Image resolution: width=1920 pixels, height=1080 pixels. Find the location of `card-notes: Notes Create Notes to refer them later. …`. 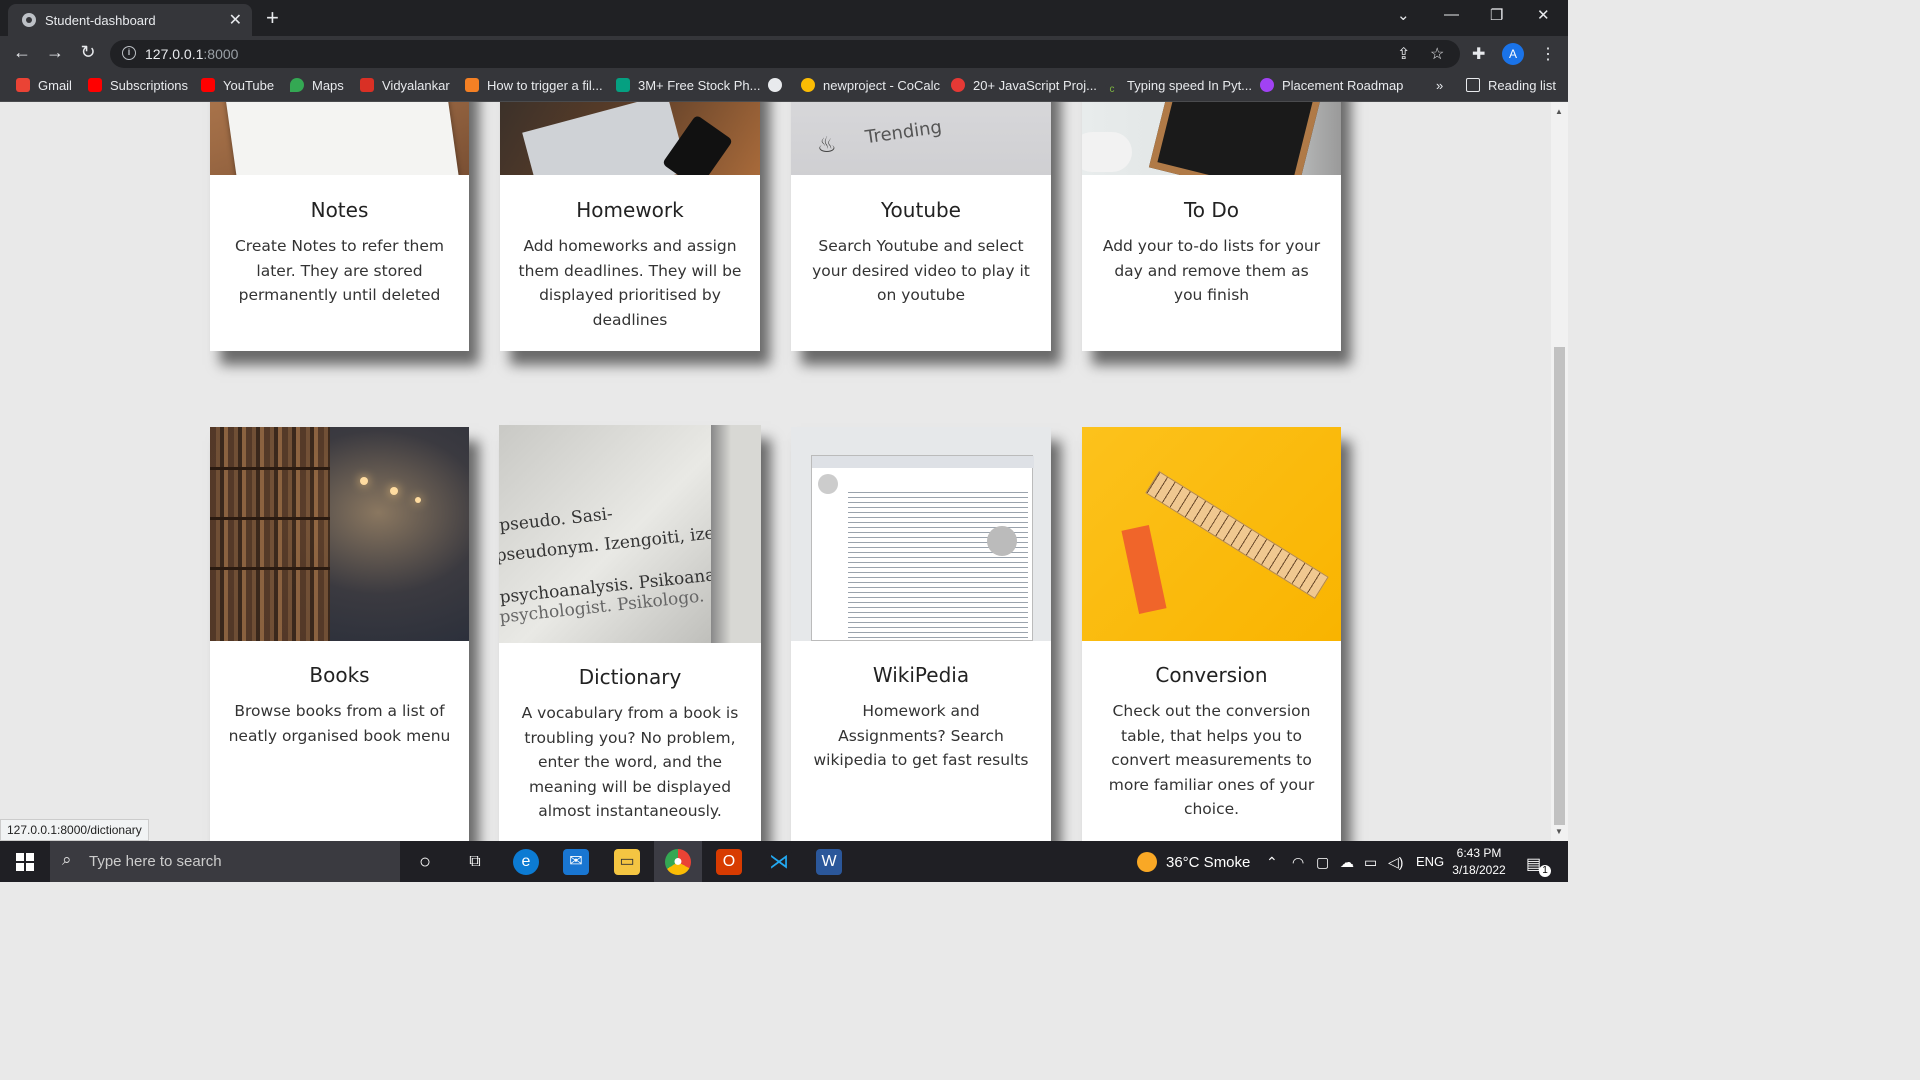

card-notes: Notes Create Notes to refer them later. … is located at coordinates (339, 226).